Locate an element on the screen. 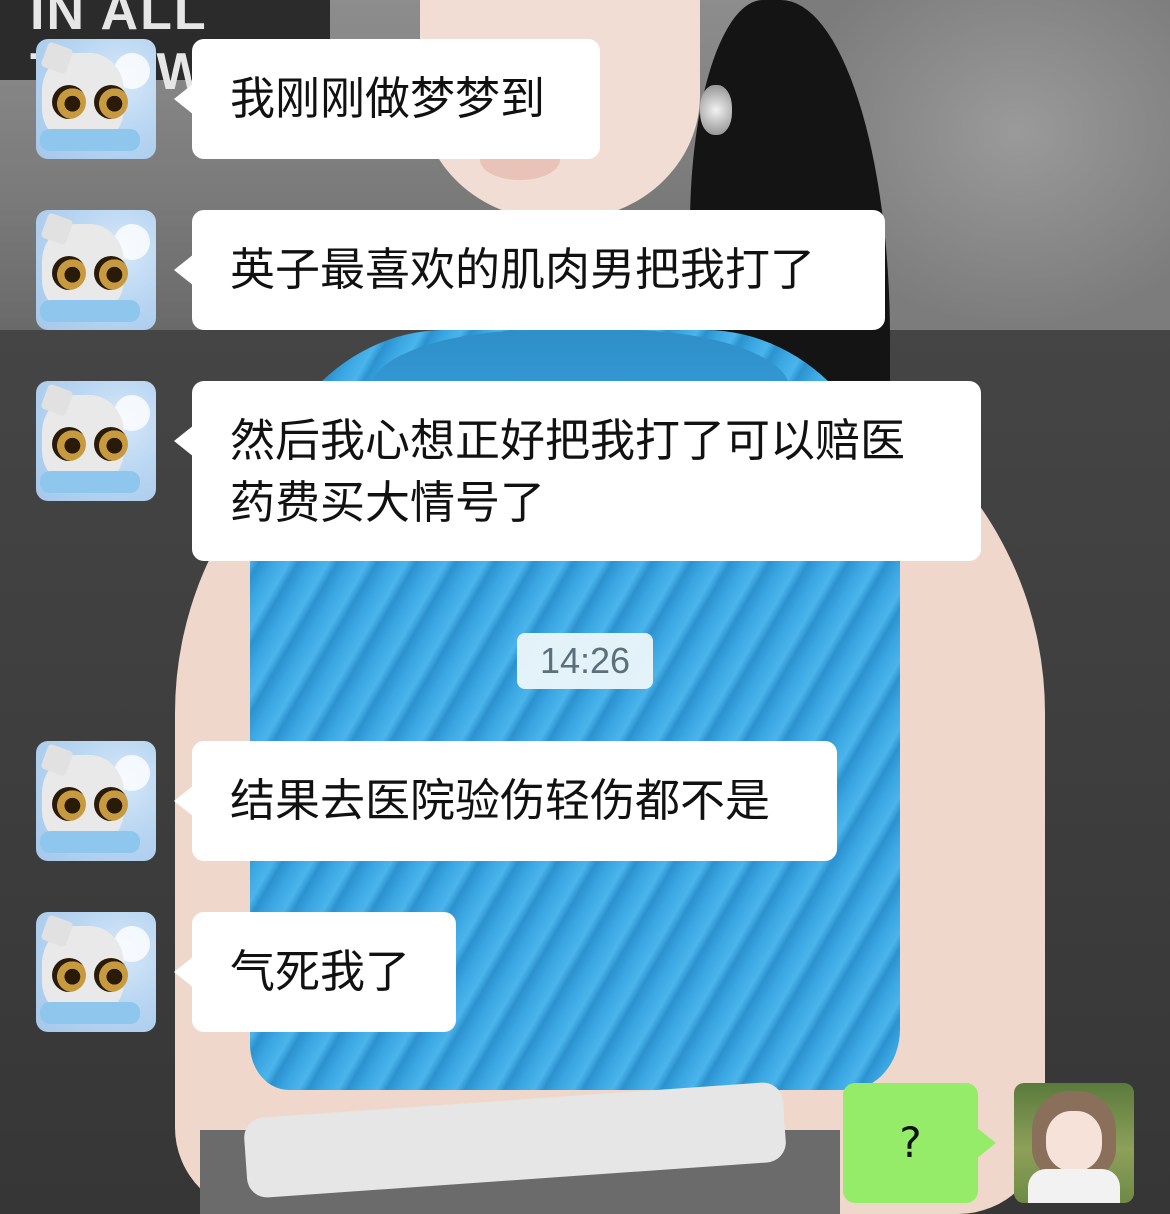 This screenshot has width=1170, height=1214. message-bubble: 气死我了 is located at coordinates (315, 972).